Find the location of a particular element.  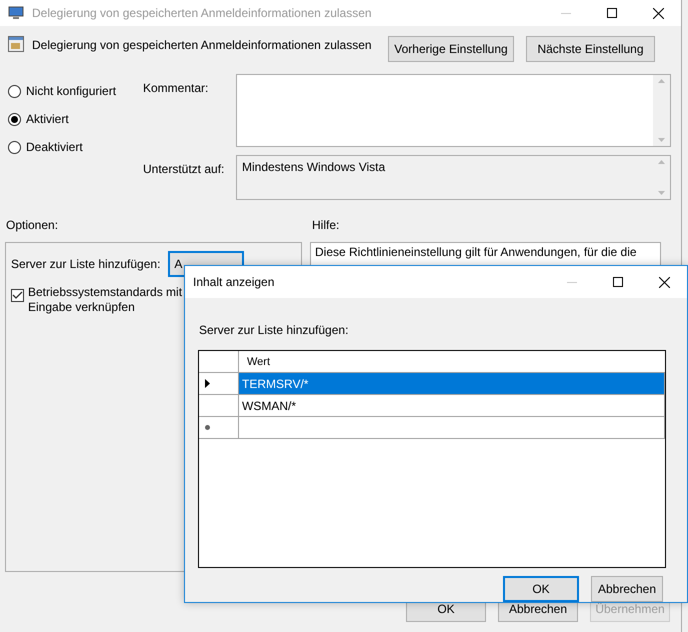

window-title: Delegierung von gespeicherten Anmeldeinformationen zulassen is located at coordinates (202, 13).